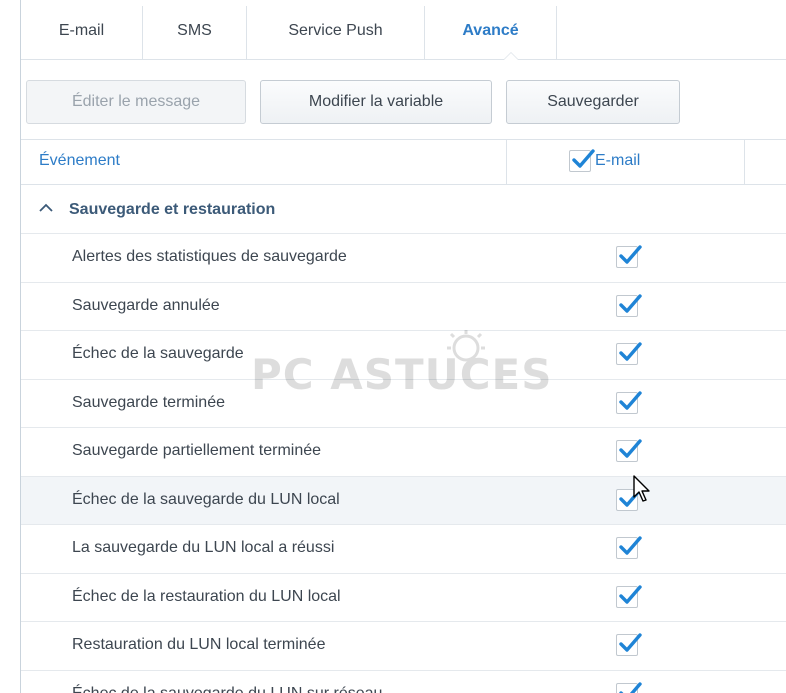  Describe the element at coordinates (643, 491) in the screenshot. I see `mouse-cursor-icon` at that location.